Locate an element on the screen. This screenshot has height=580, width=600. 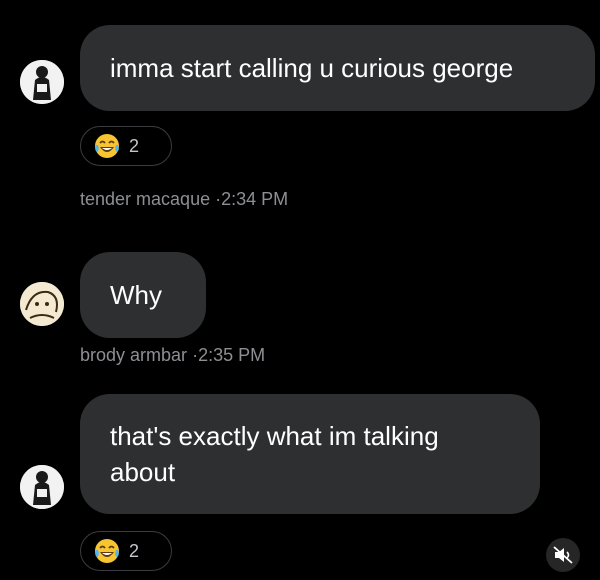
message-text: Why is located at coordinates (136, 295).